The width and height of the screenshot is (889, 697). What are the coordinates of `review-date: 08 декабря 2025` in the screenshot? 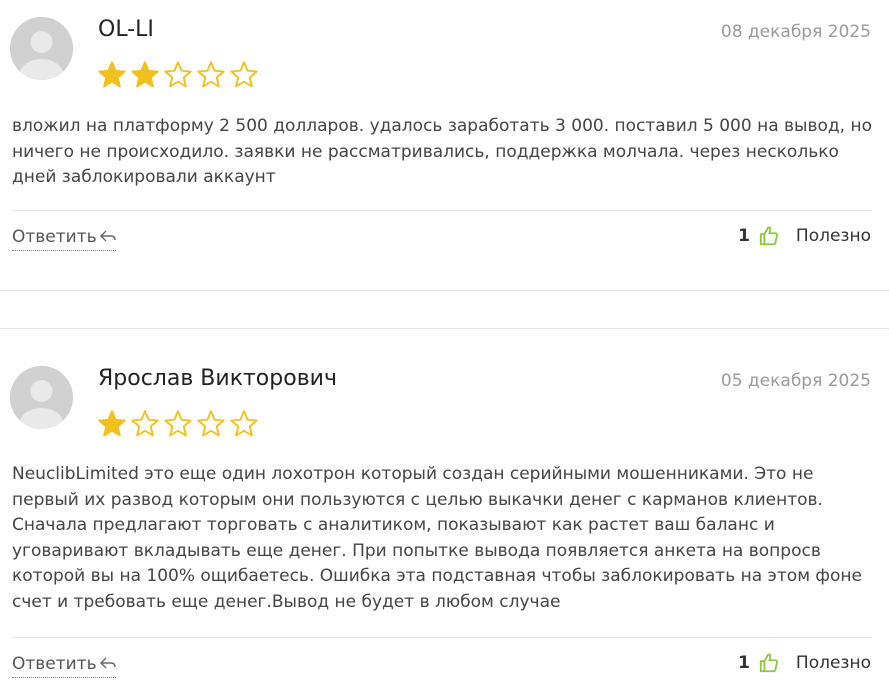 It's located at (795, 32).